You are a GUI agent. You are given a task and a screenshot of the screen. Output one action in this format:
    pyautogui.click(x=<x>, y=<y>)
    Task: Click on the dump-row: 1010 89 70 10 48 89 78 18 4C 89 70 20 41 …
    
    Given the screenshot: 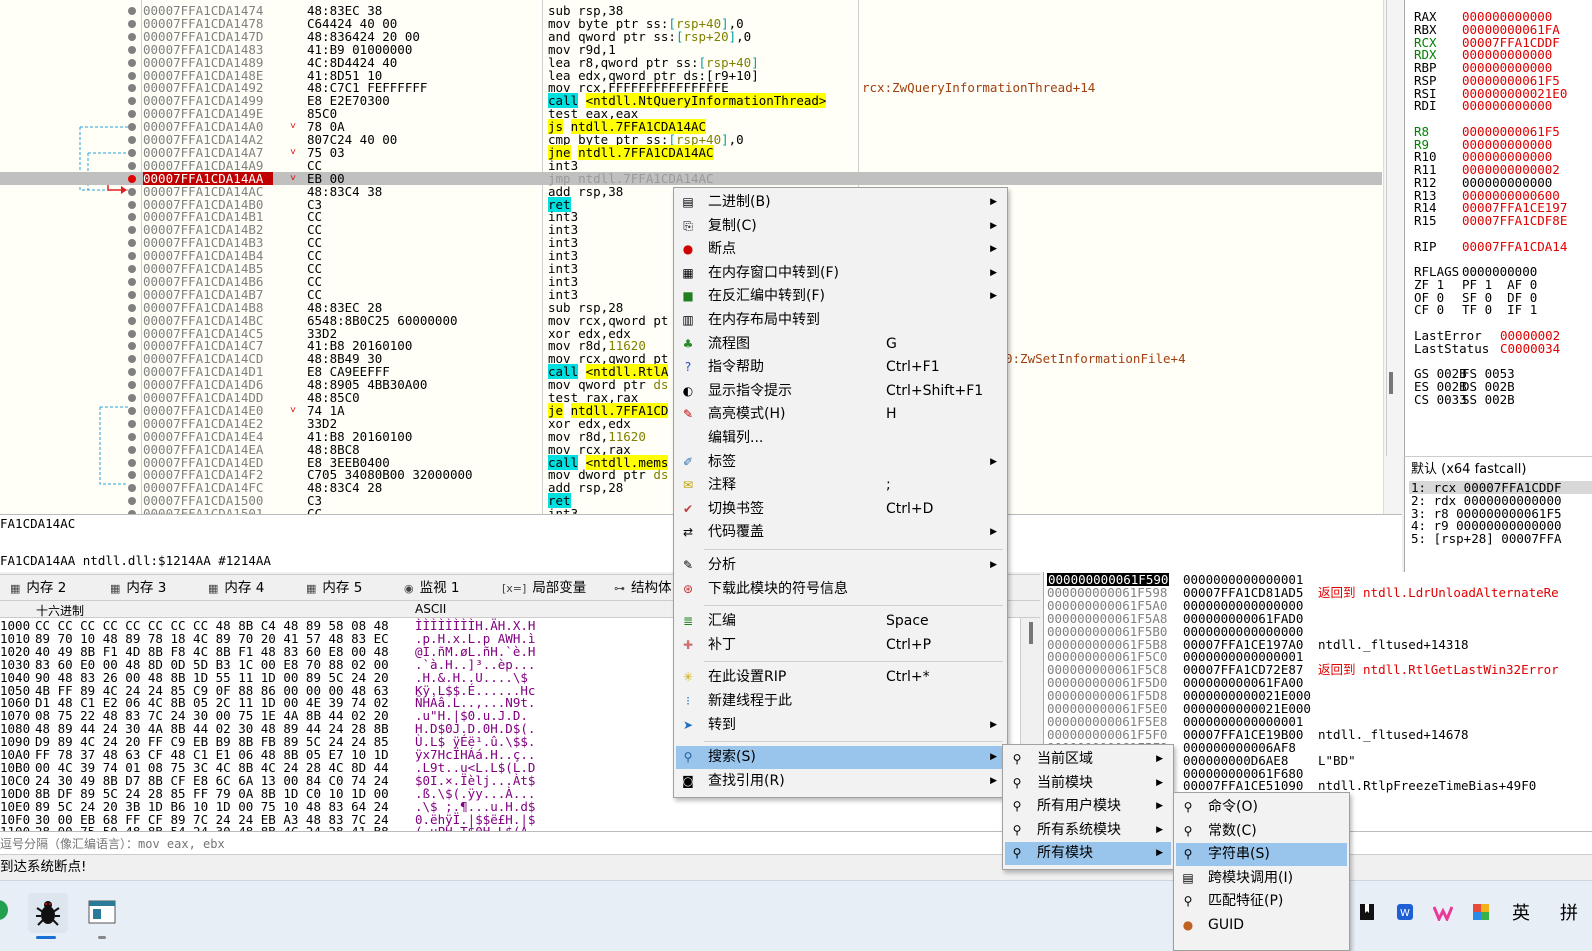 What is the action you would take?
    pyautogui.click(x=280, y=638)
    